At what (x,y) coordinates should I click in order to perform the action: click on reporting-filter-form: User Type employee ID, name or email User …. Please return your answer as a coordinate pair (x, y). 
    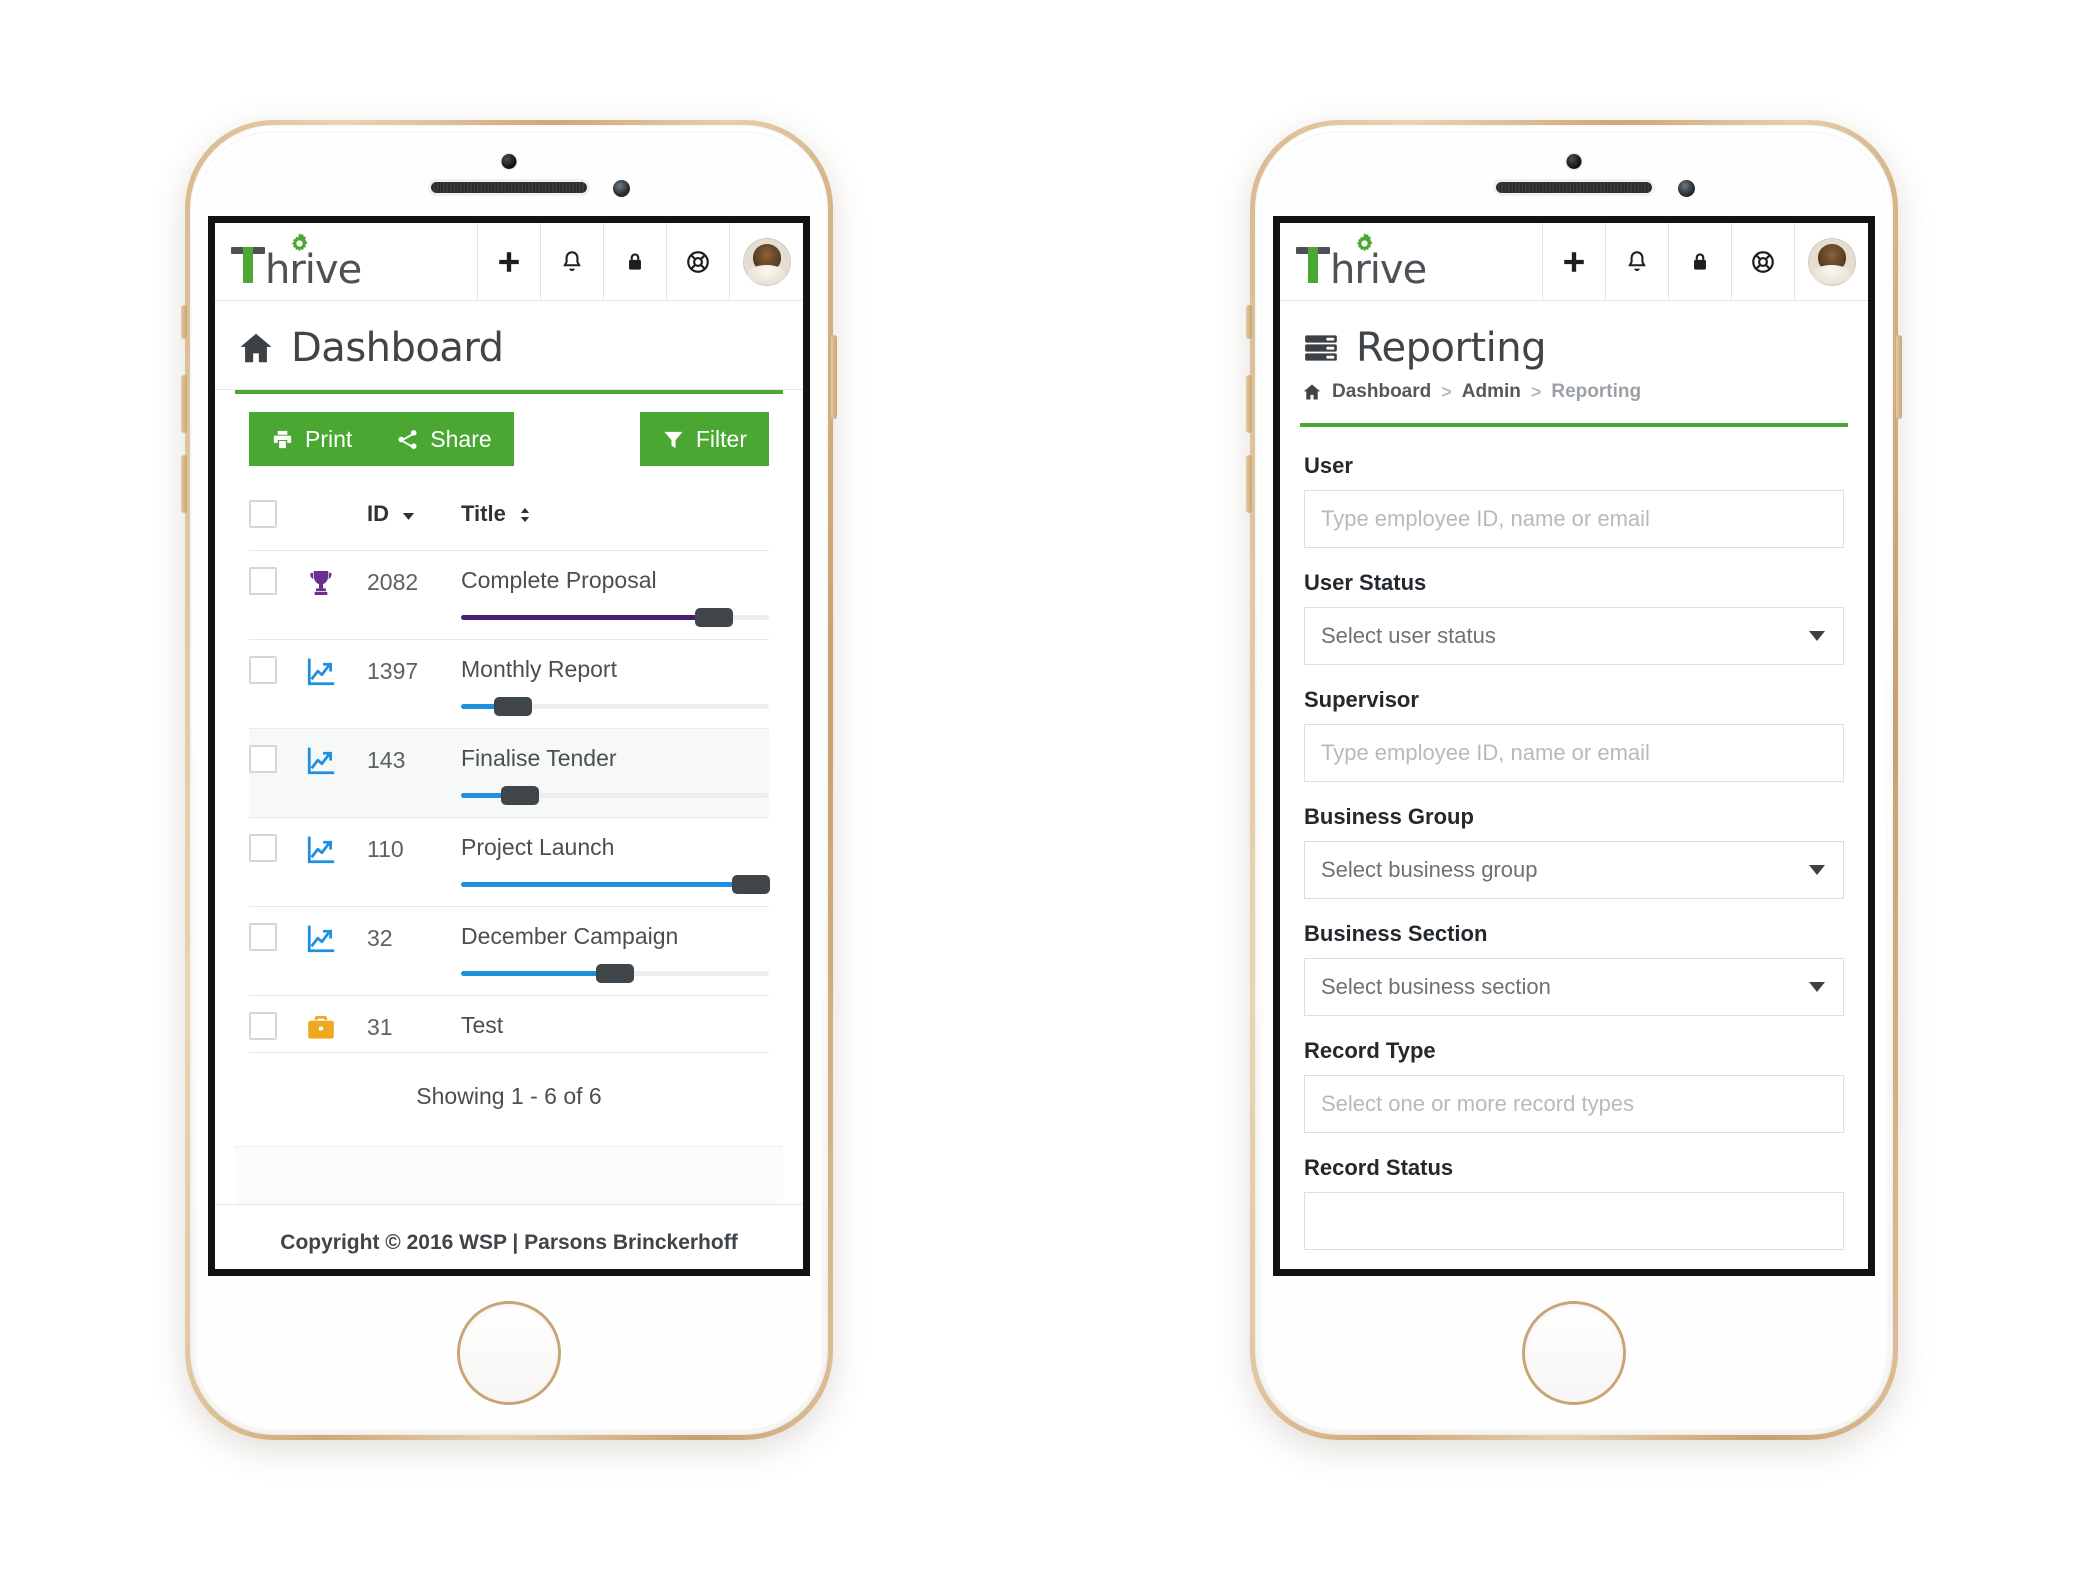
    Looking at the image, I should click on (1574, 836).